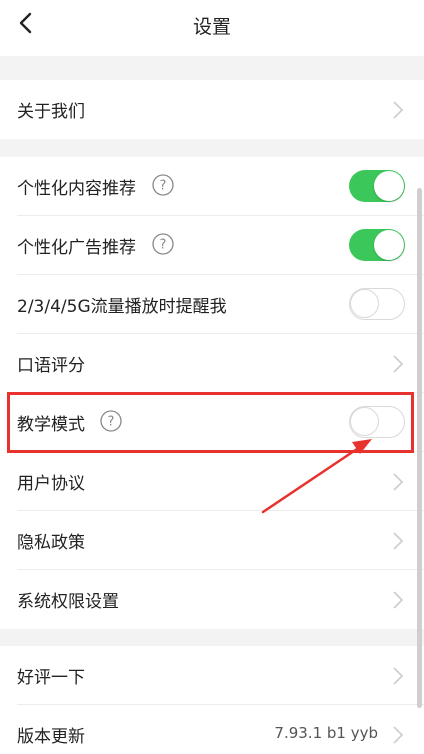 The image size is (424, 754). Describe the element at coordinates (220, 245) in the screenshot. I see `settings-item-personalized-ads: 个性化广告推荐 ?` at that location.